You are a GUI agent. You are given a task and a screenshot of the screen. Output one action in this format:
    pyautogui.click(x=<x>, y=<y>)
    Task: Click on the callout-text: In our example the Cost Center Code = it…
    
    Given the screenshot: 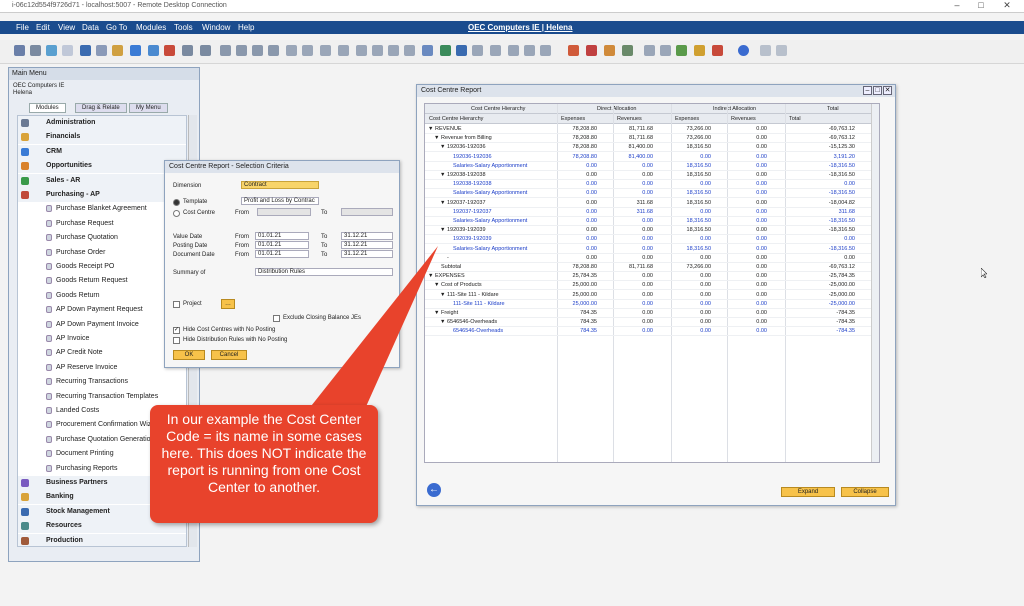 What is the action you would take?
    pyautogui.click(x=264, y=453)
    